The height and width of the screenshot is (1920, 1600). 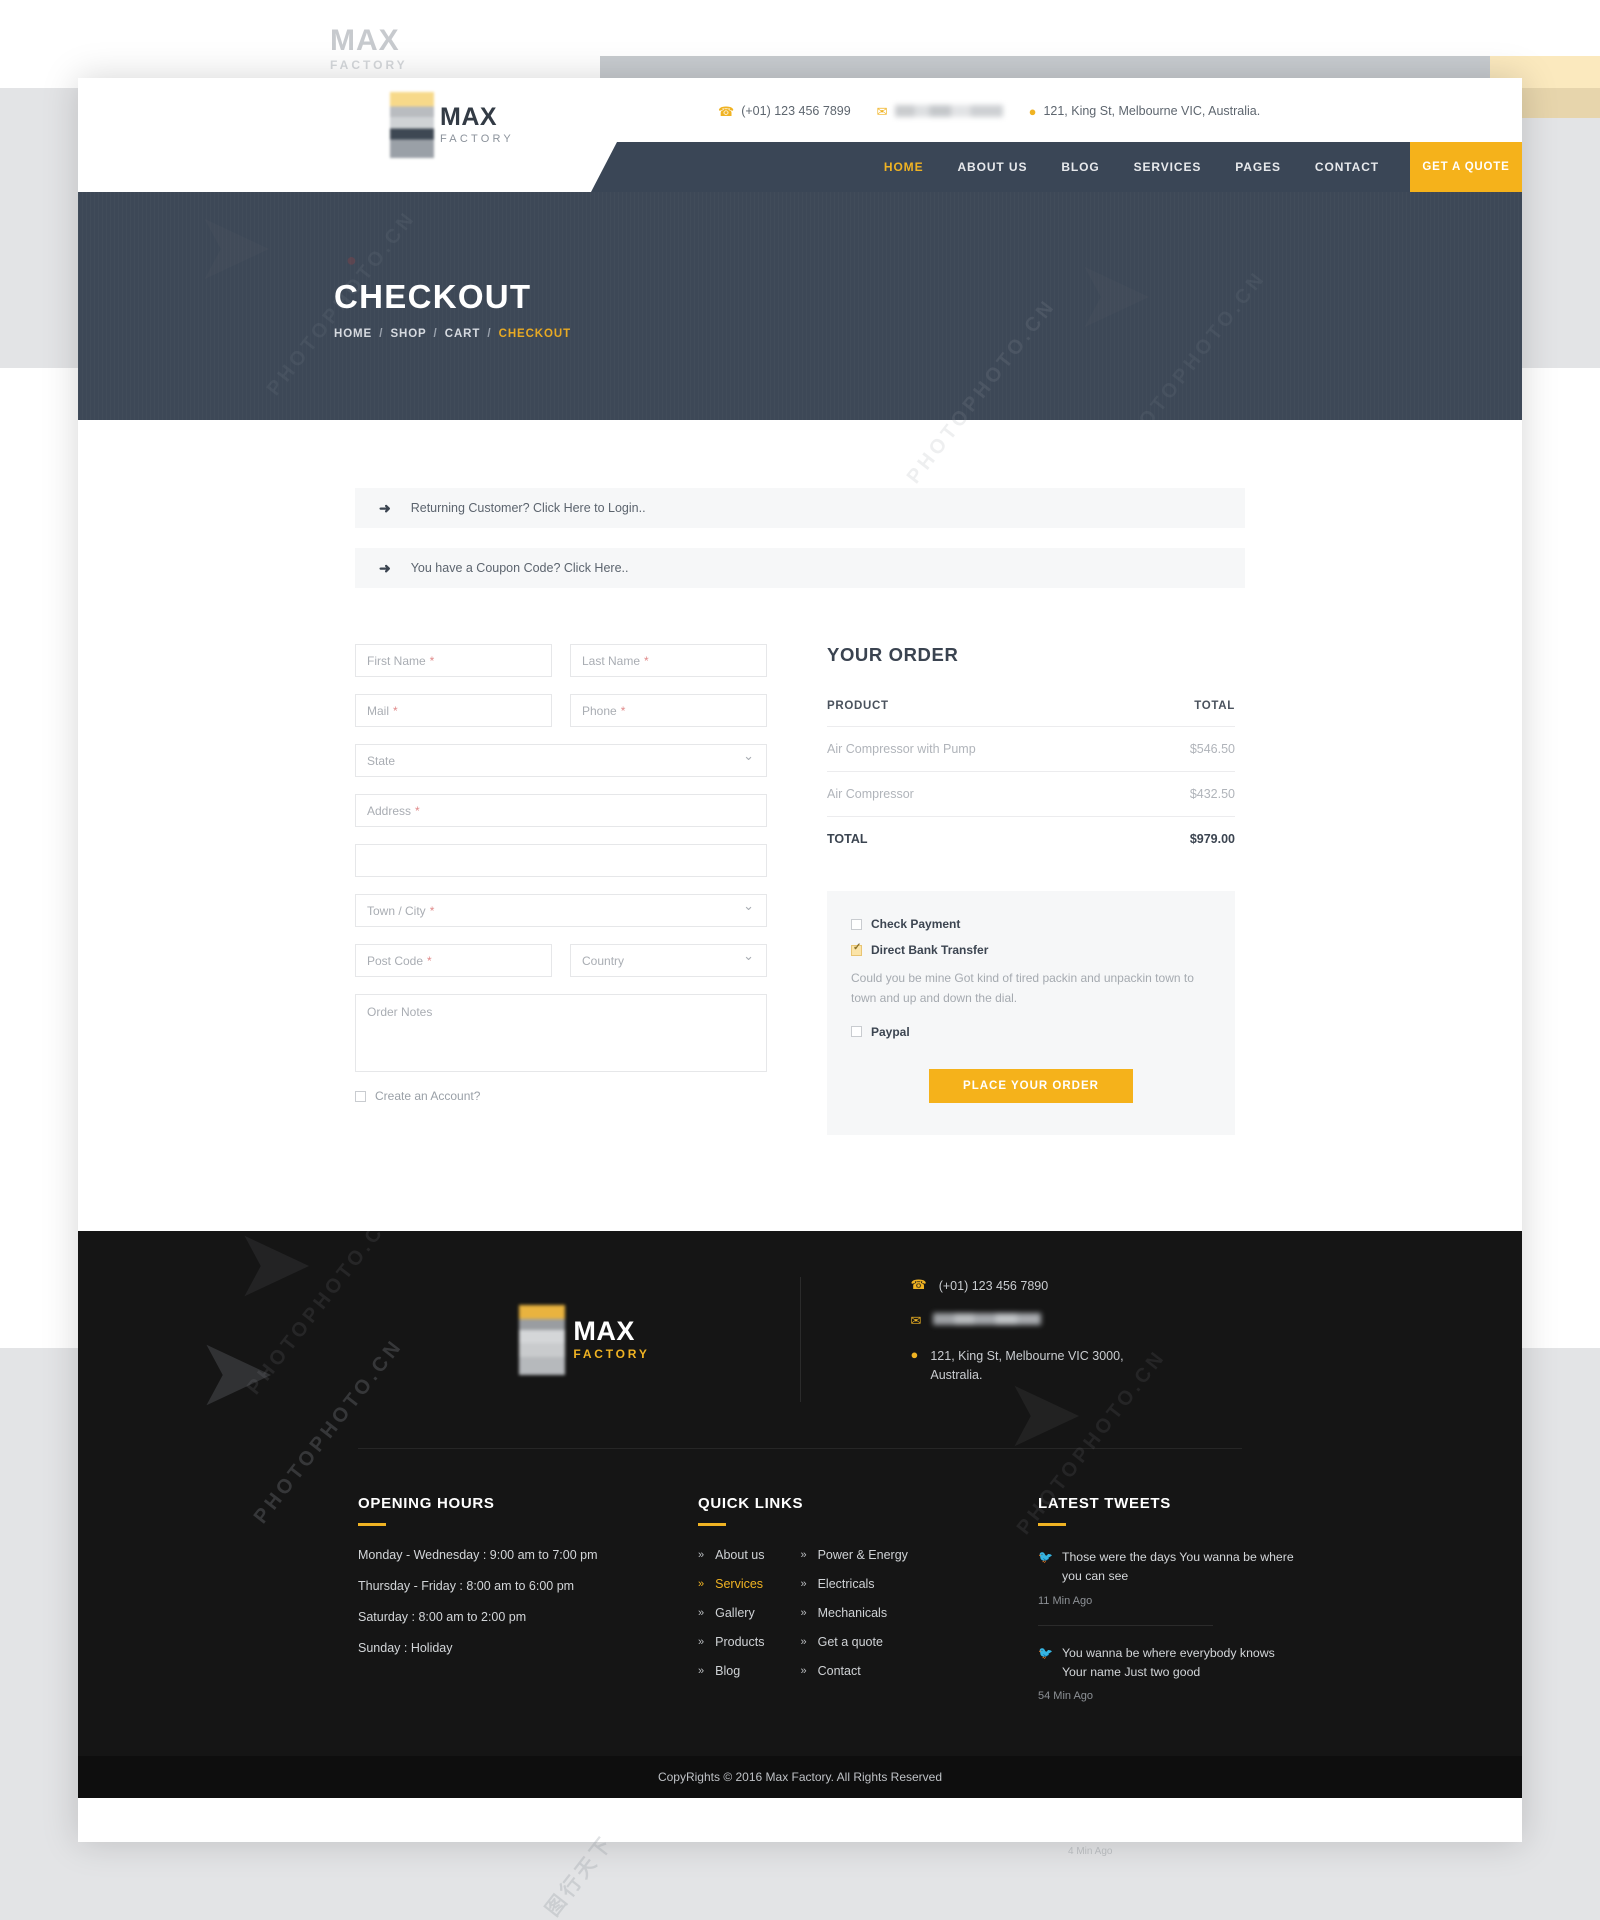 I want to click on place-order-button: PLACE YOUR ORDER, so click(x=1031, y=1085).